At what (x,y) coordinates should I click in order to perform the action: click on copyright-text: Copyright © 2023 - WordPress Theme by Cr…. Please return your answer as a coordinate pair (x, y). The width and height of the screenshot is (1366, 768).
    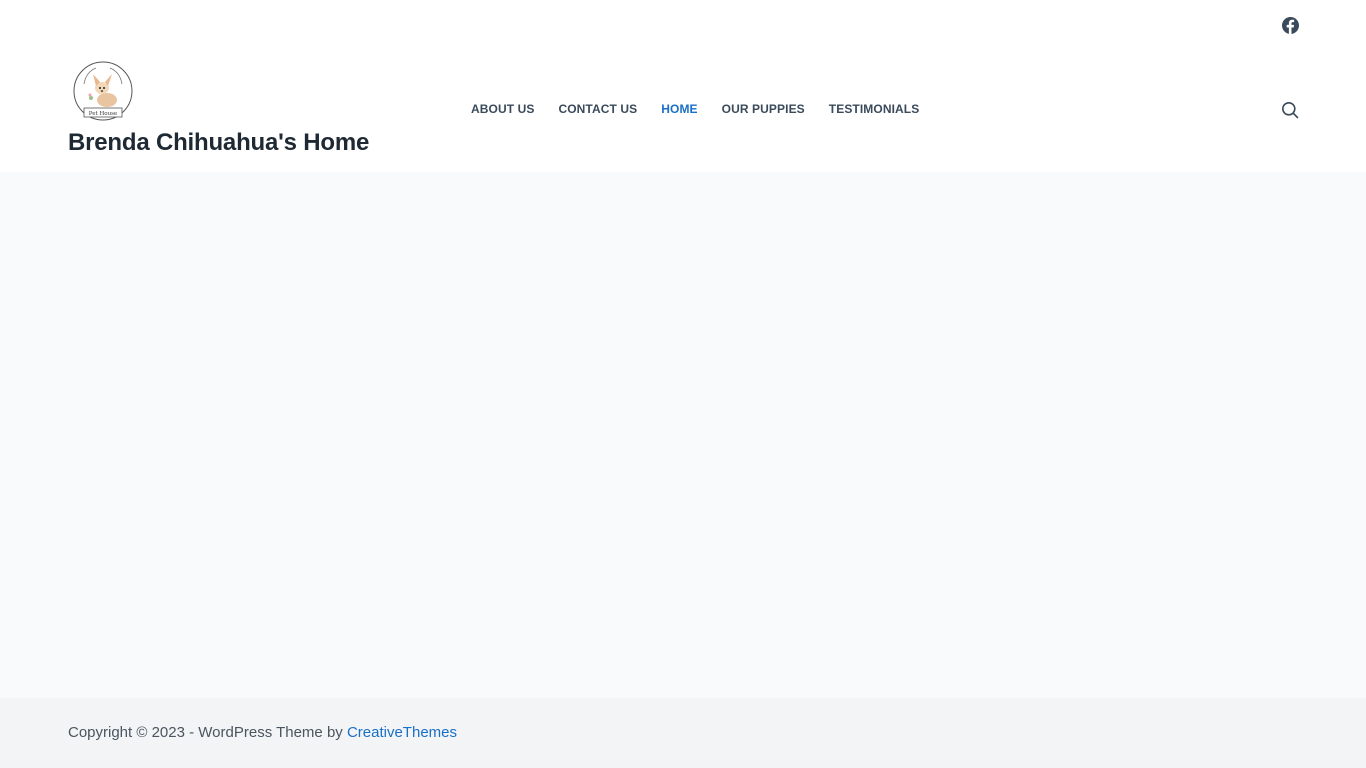
    Looking at the image, I should click on (262, 732).